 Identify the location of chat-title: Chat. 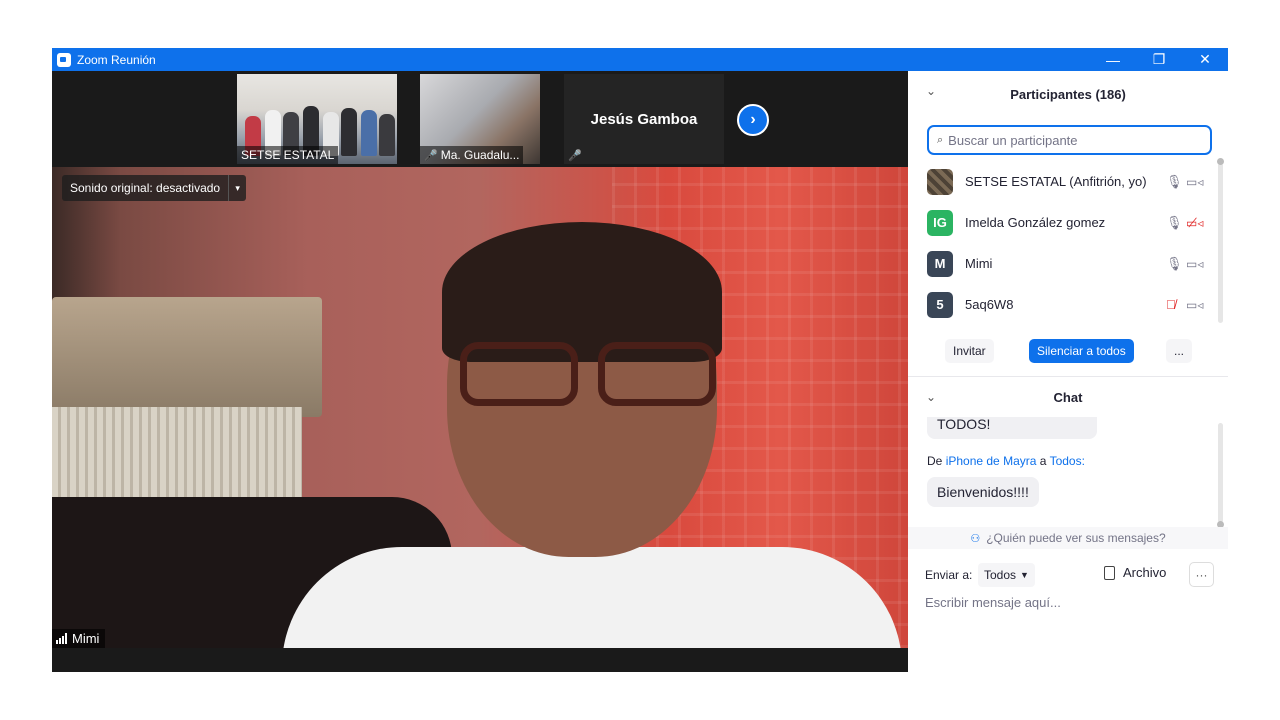
(1068, 397).